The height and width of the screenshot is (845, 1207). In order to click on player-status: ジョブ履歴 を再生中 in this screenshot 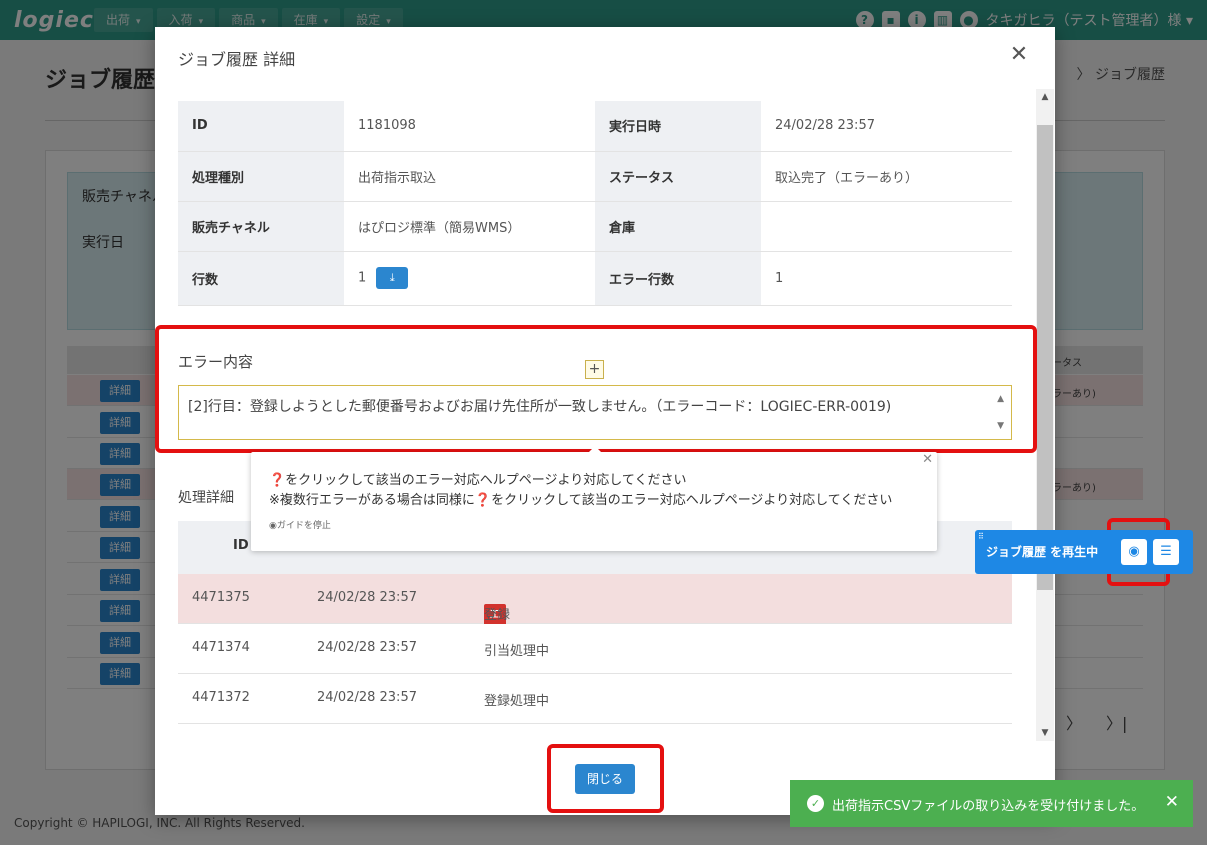, I will do `click(1042, 552)`.